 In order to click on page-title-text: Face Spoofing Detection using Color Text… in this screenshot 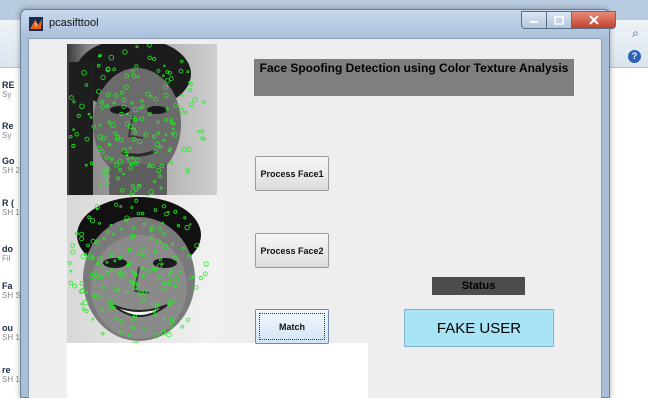, I will do `click(414, 68)`.